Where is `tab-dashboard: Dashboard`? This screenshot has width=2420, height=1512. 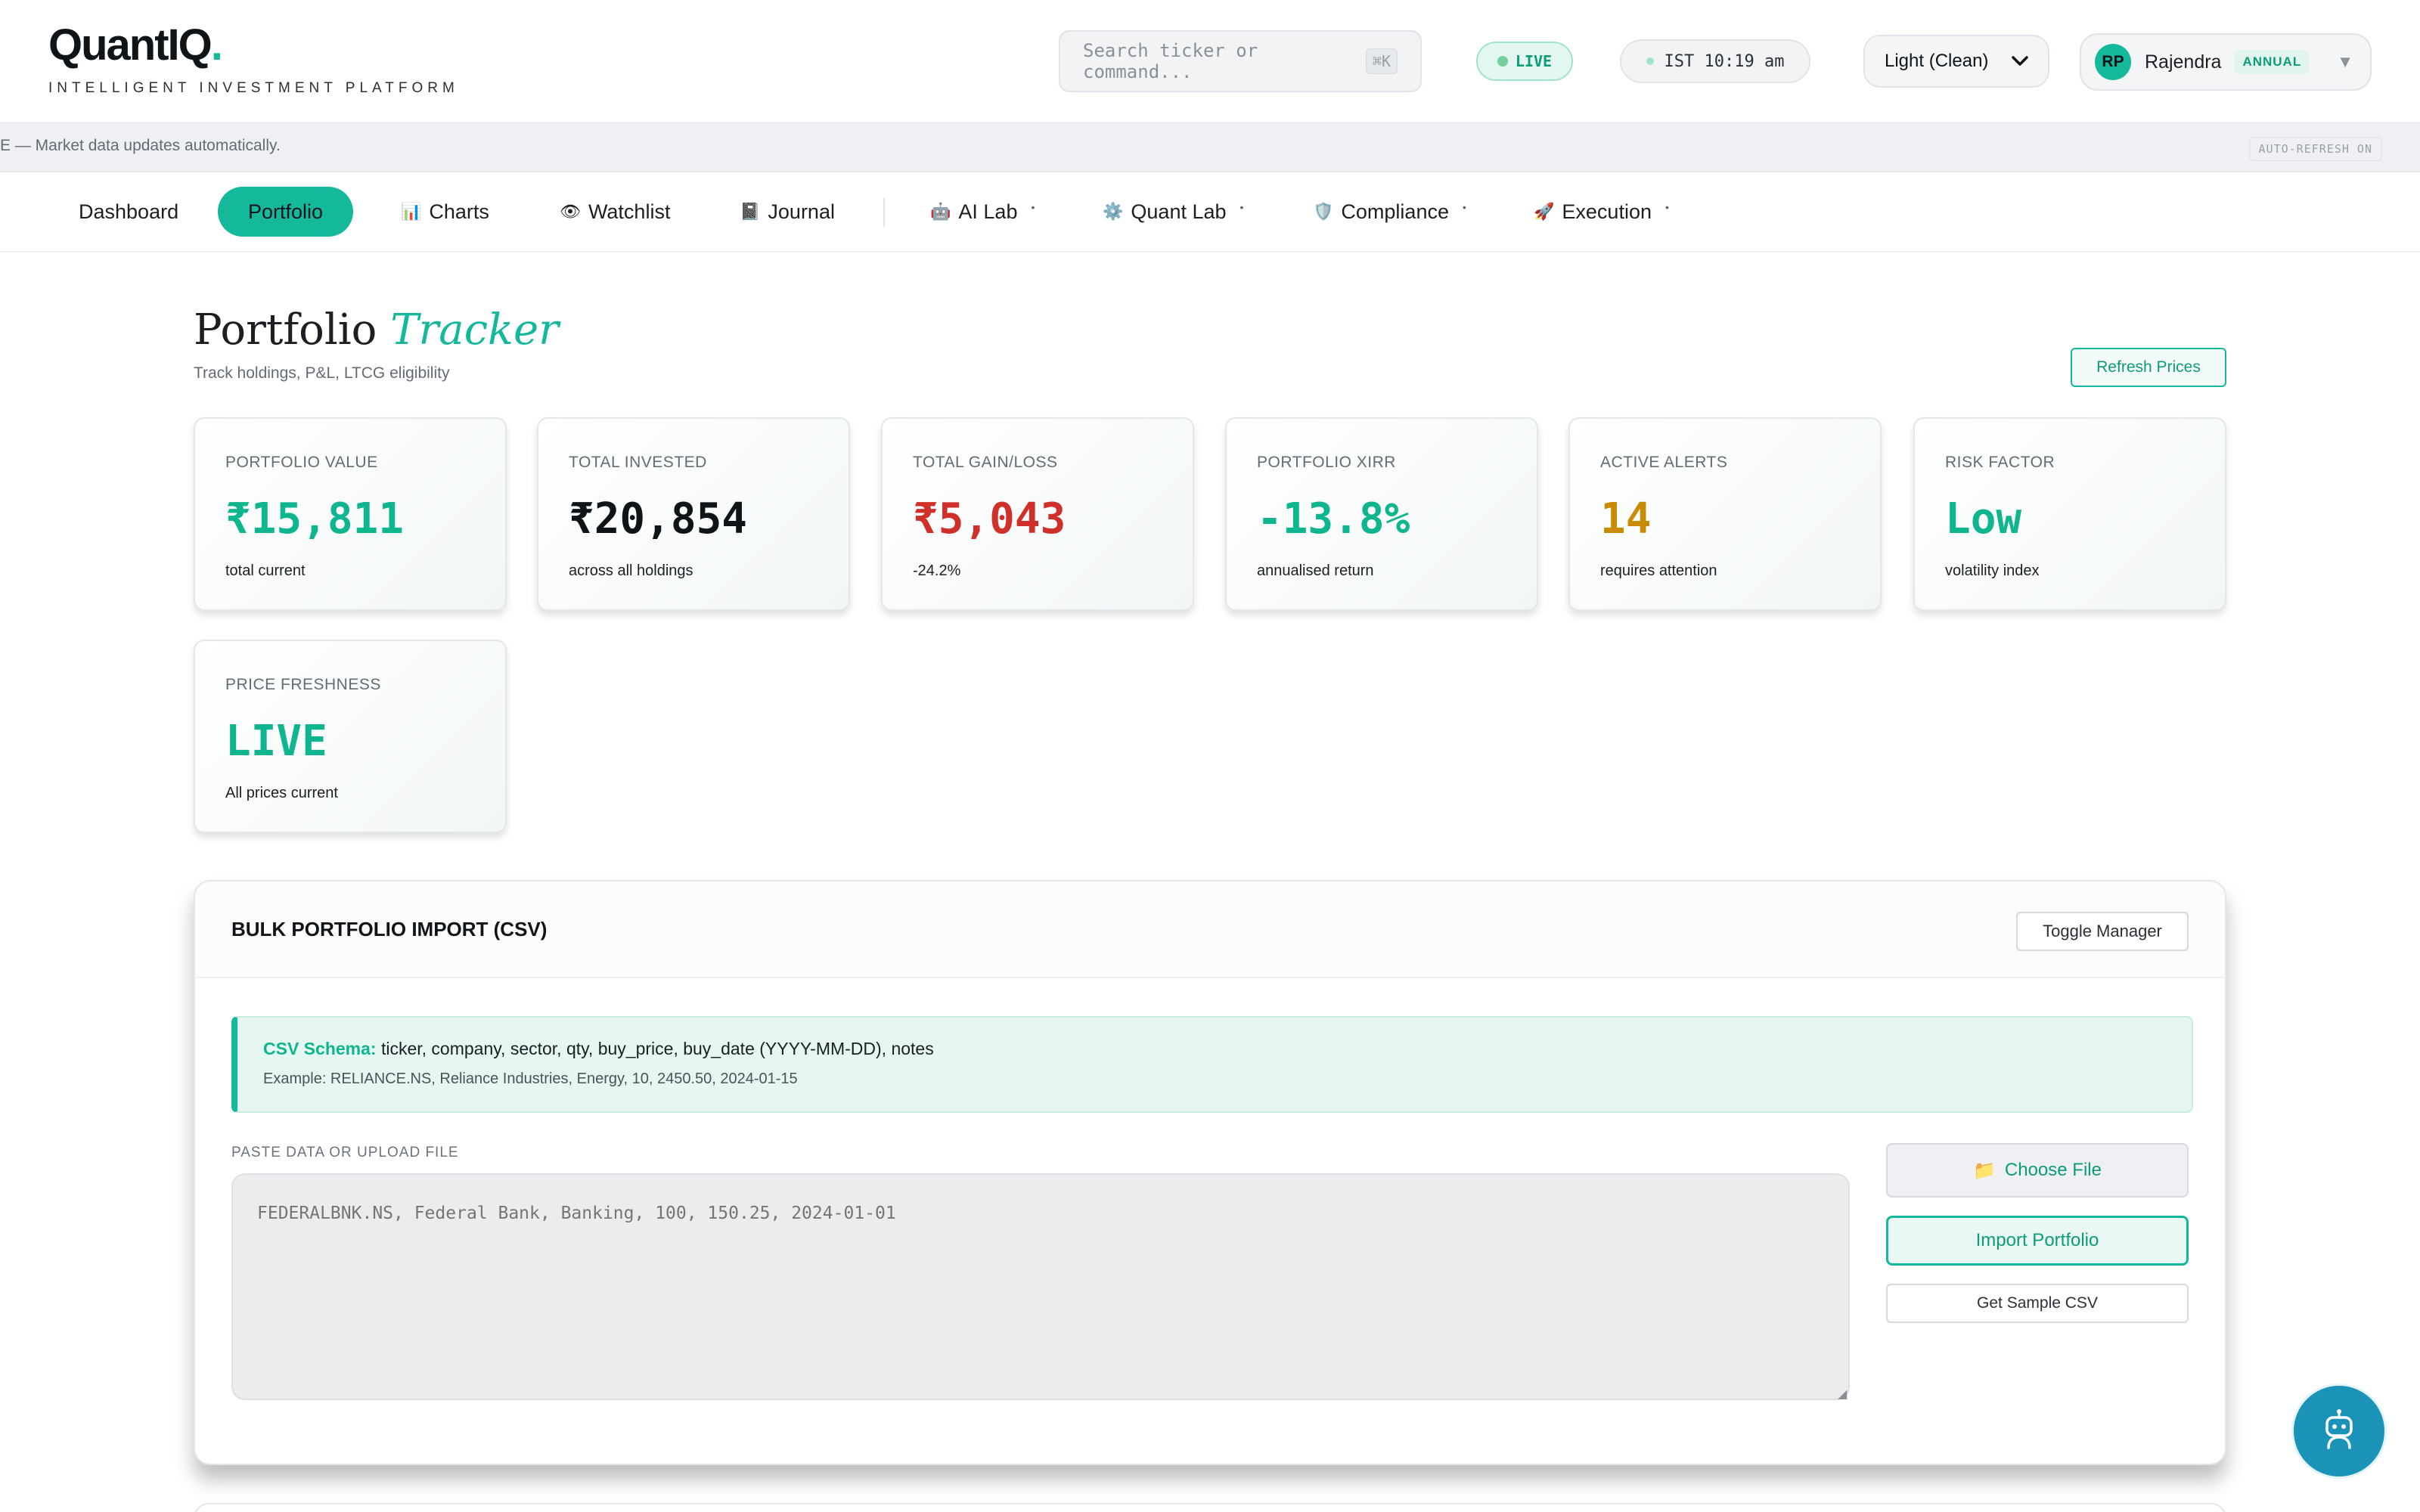
tab-dashboard: Dashboard is located at coordinates (129, 212).